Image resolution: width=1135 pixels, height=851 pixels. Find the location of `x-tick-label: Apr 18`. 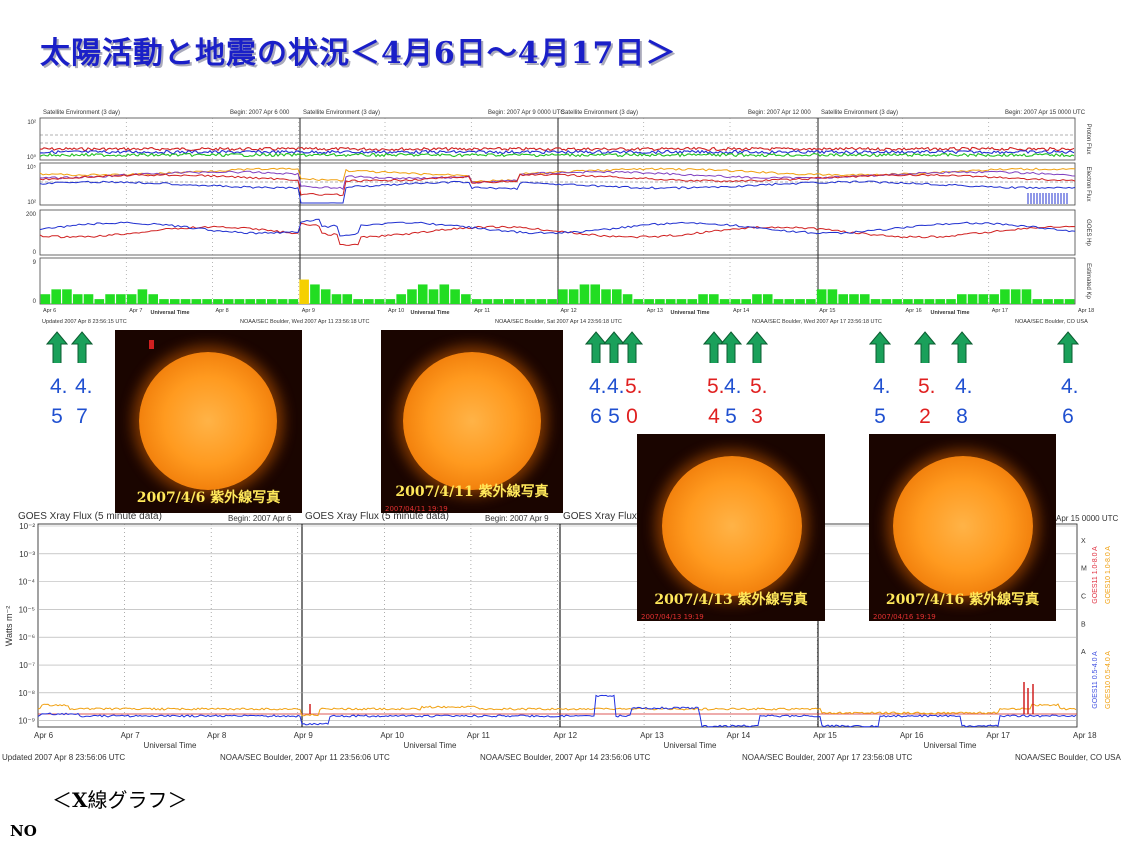

x-tick-label: Apr 18 is located at coordinates (1086, 311).